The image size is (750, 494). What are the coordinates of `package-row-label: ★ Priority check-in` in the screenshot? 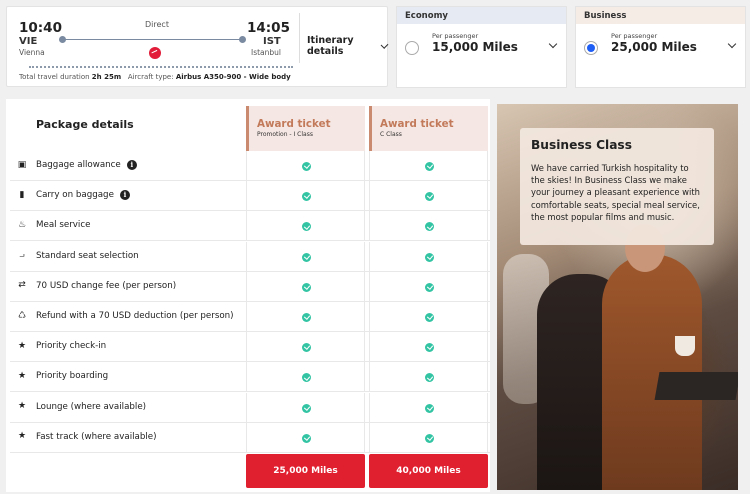 It's located at (127, 347).